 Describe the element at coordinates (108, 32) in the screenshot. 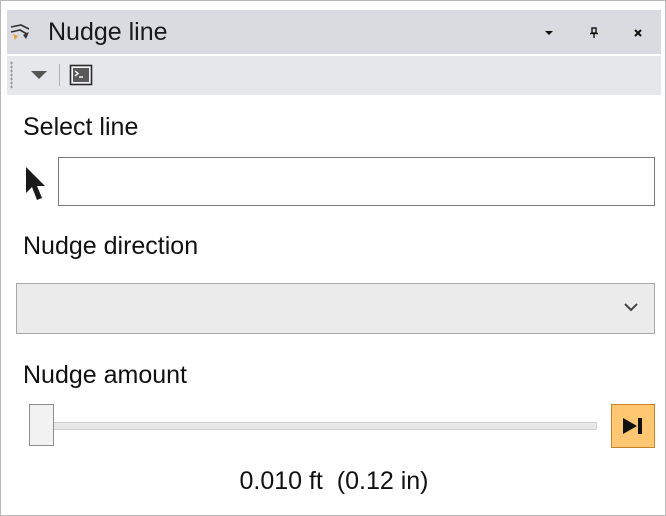

I see `panel-title: Nudge line` at that location.